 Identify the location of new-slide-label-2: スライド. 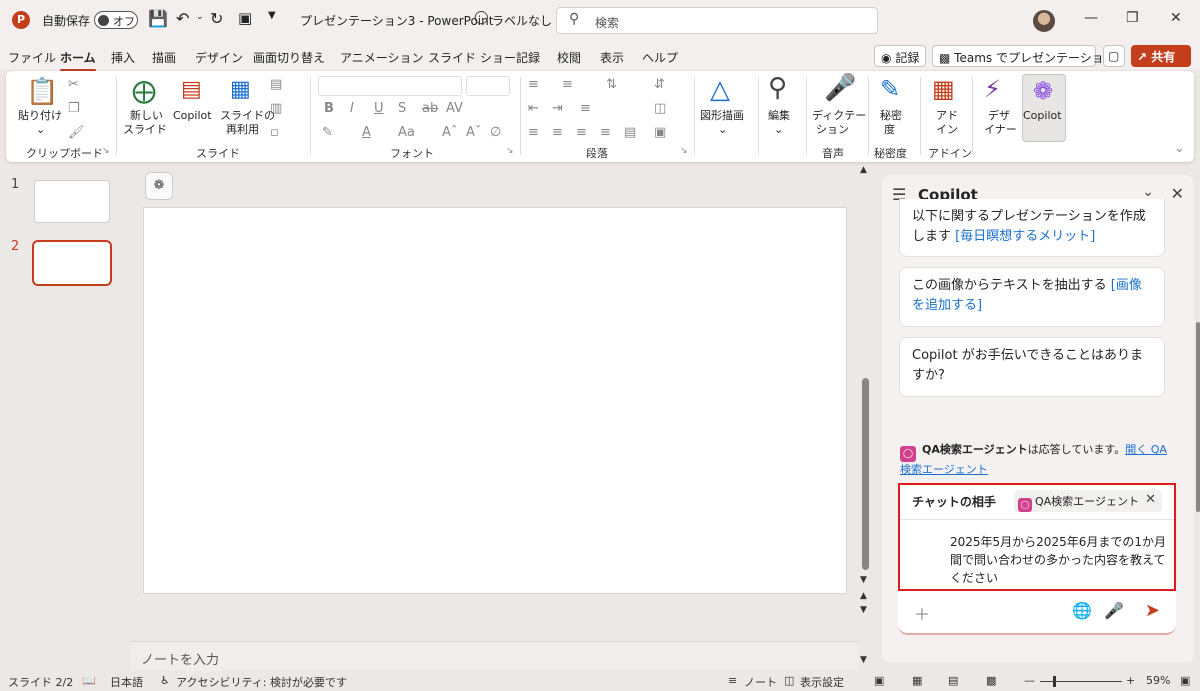
(145, 130).